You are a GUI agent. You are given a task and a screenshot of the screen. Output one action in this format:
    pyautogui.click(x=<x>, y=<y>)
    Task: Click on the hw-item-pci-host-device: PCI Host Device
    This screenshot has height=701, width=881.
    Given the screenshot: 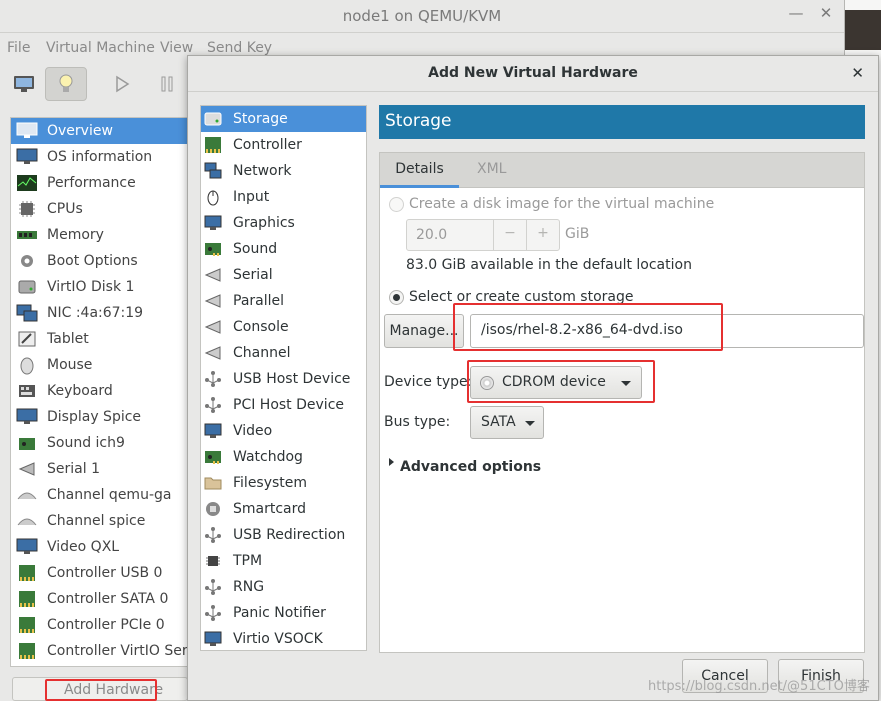 What is the action you would take?
    pyautogui.click(x=283, y=405)
    